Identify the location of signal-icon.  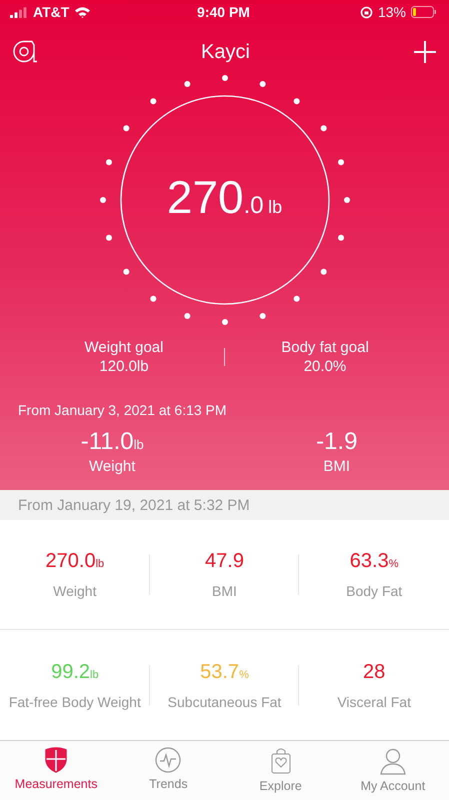
(19, 12).